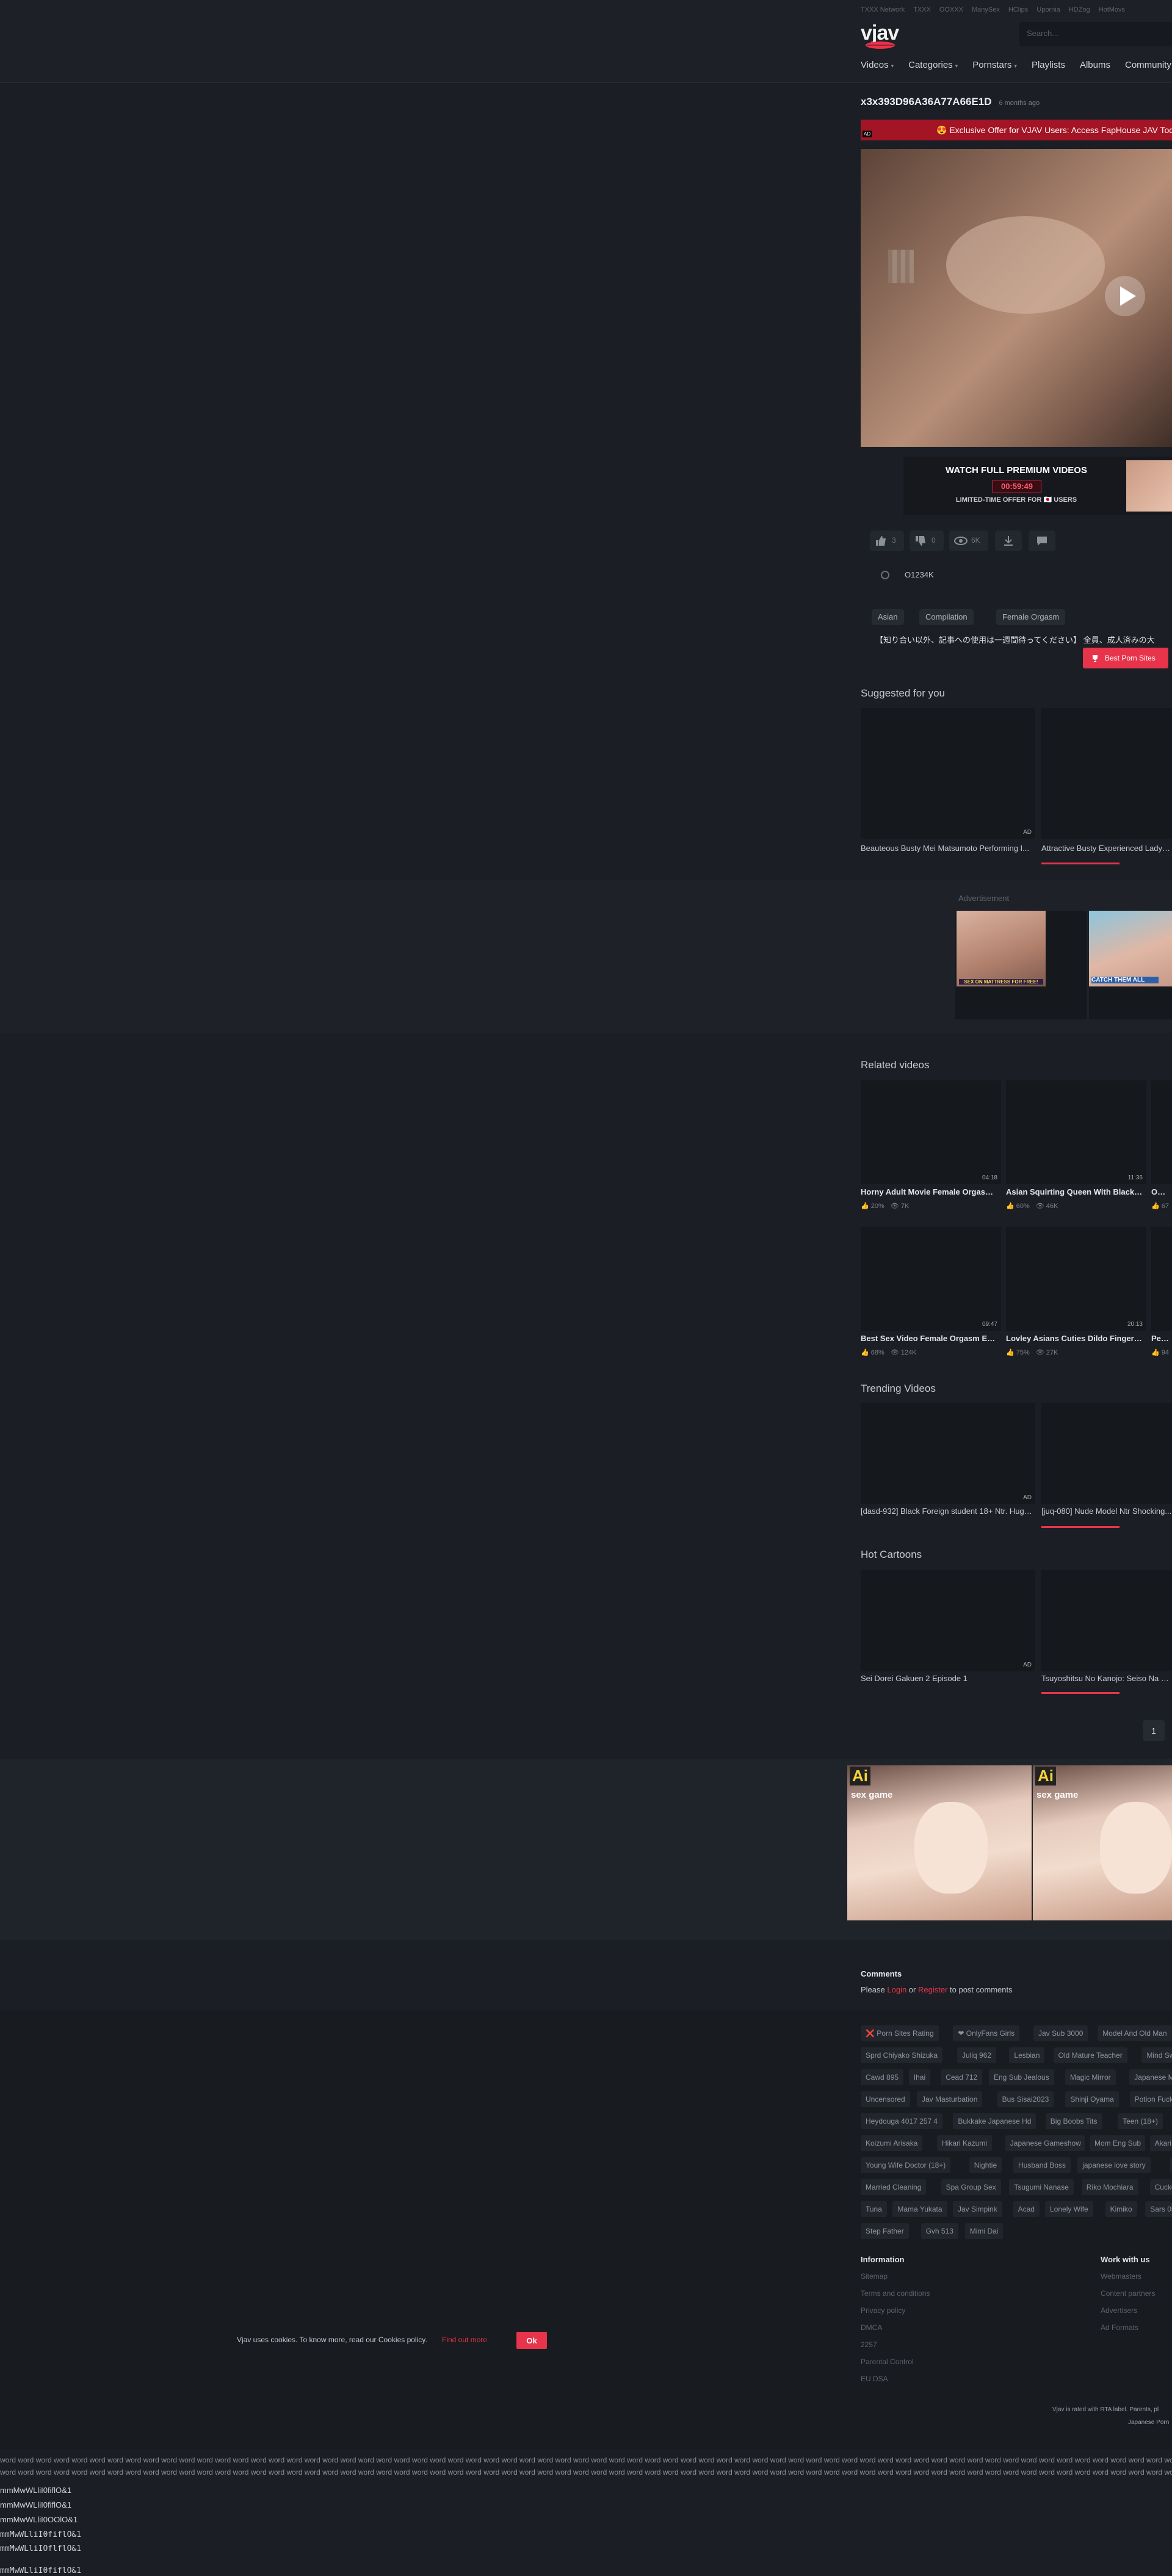 The width and height of the screenshot is (1172, 2576). I want to click on footer-tag: Gvh 513, so click(940, 2231).